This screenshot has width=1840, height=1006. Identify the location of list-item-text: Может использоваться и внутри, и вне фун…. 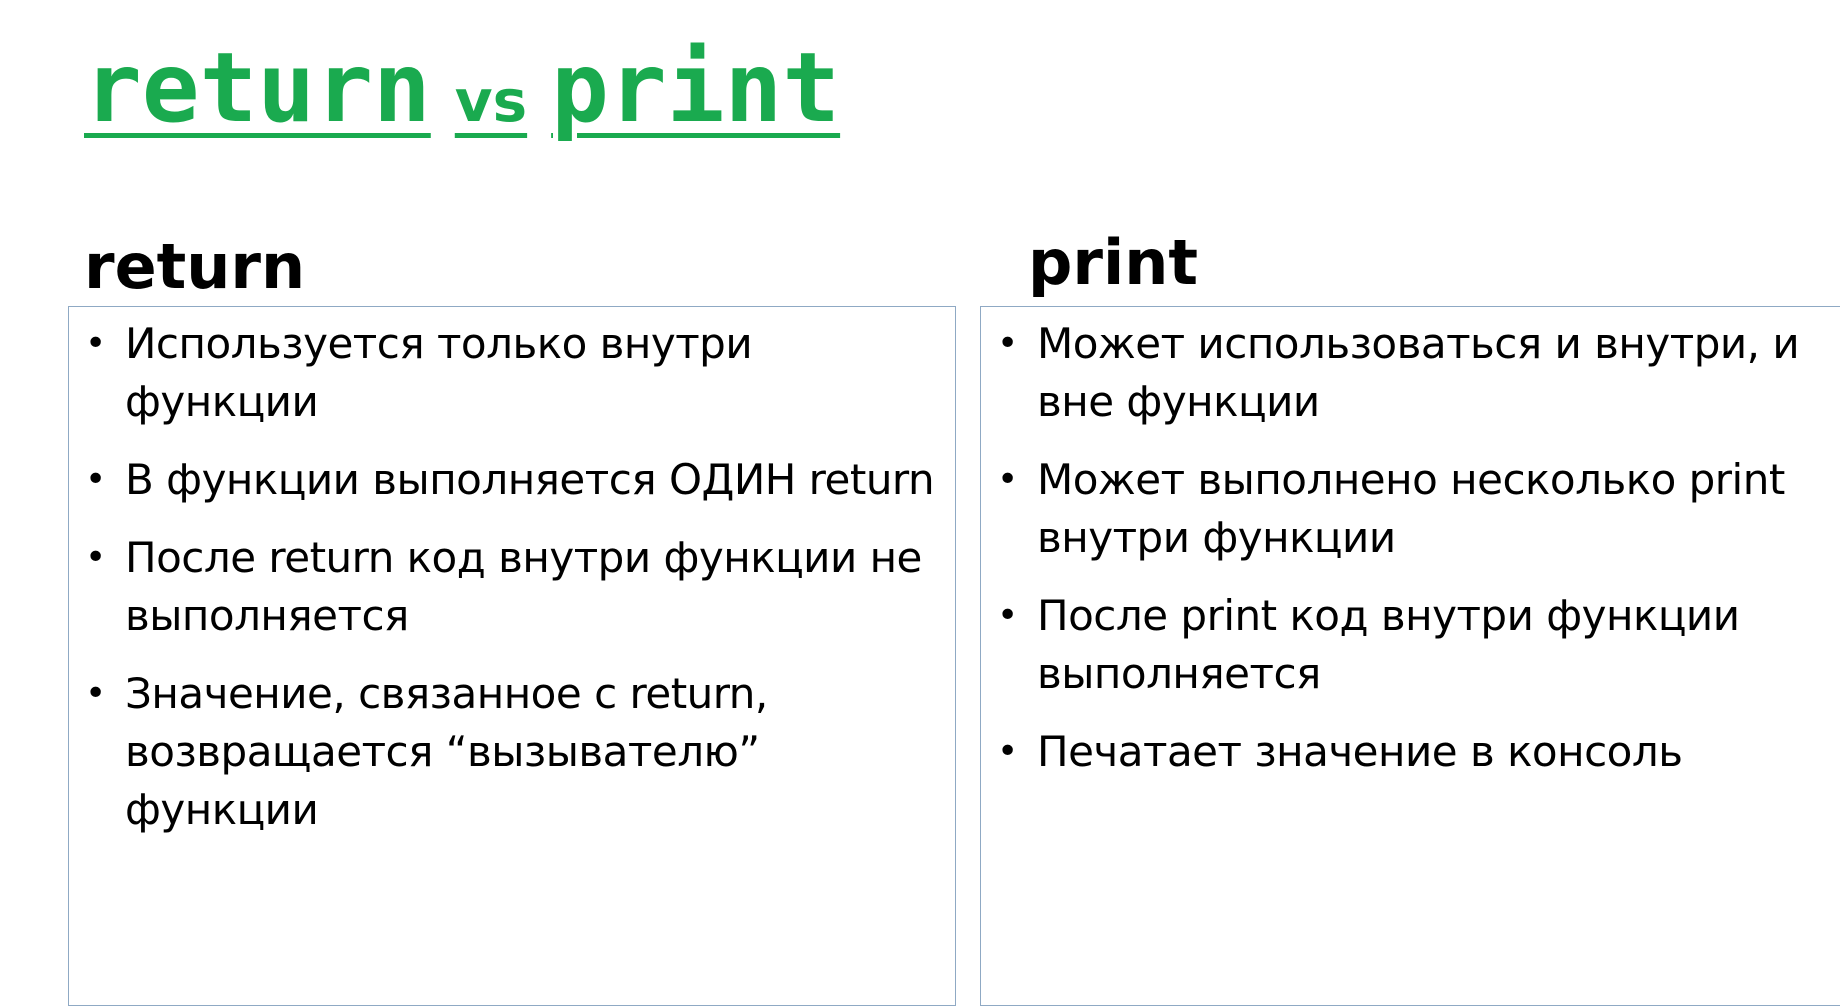
(1418, 372).